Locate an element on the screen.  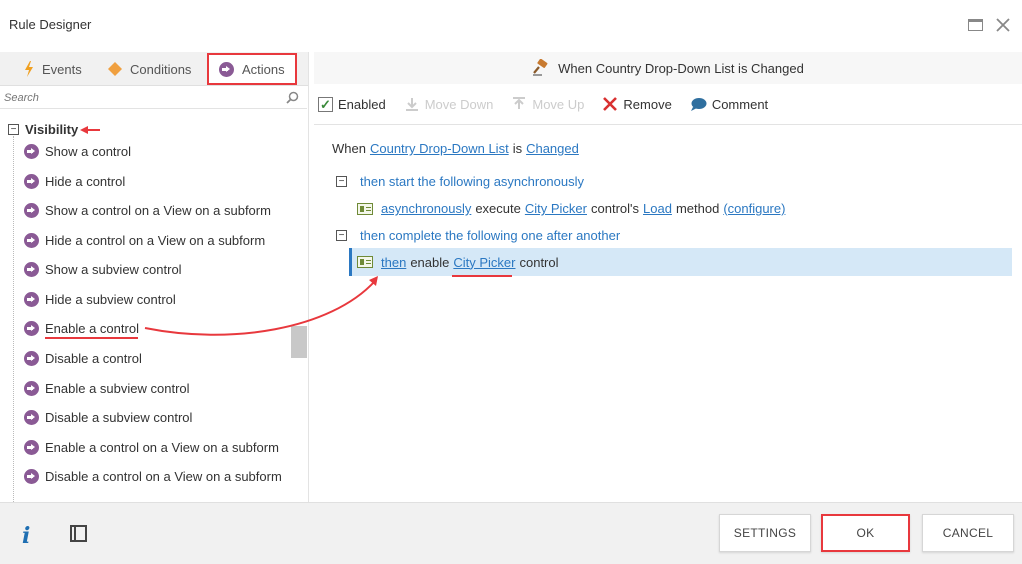
close-button is located at coordinates (1003, 25).